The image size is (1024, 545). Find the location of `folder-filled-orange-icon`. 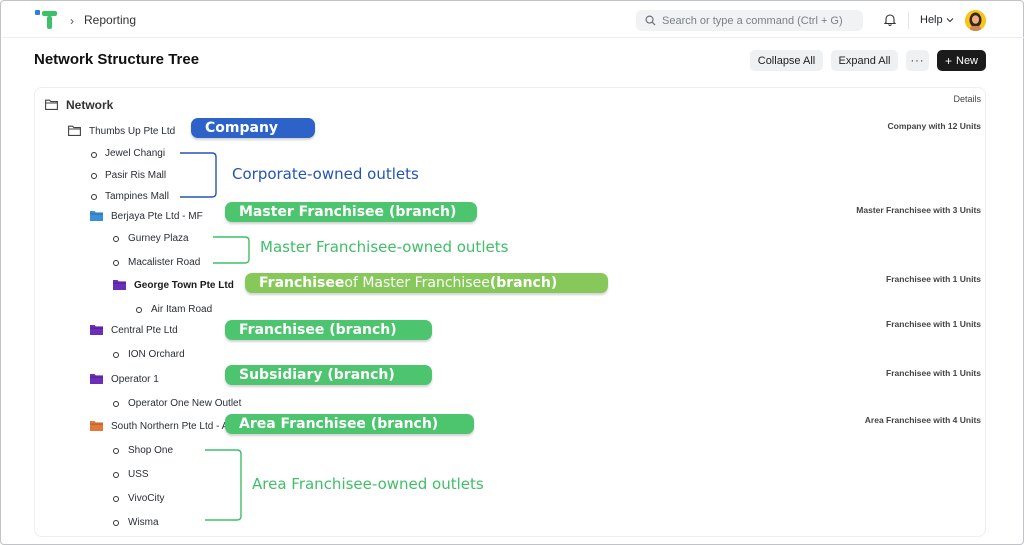

folder-filled-orange-icon is located at coordinates (96, 425).